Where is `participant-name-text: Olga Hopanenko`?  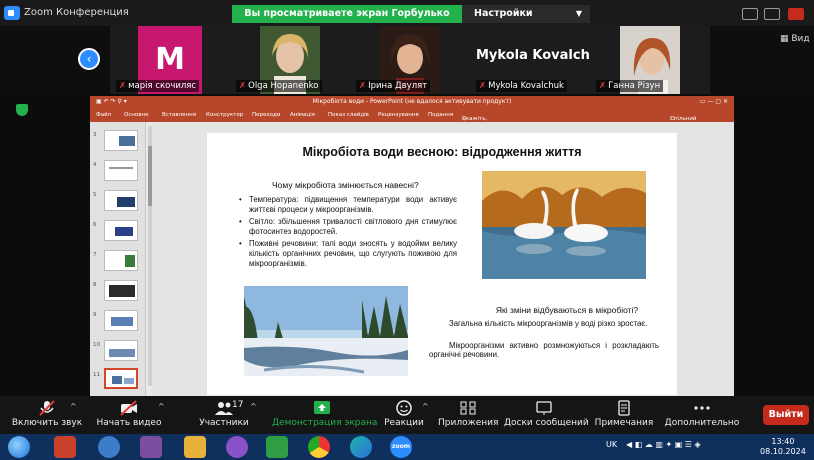
participant-name-text: Olga Hopanenko is located at coordinates (283, 86).